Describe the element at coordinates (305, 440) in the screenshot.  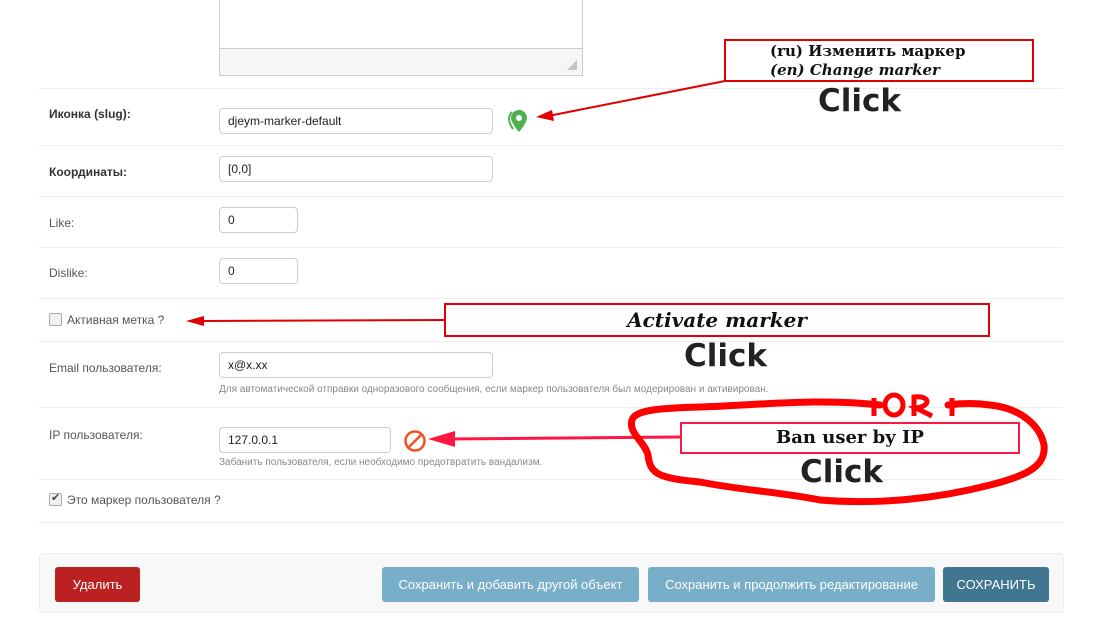
I see `ip-input` at that location.